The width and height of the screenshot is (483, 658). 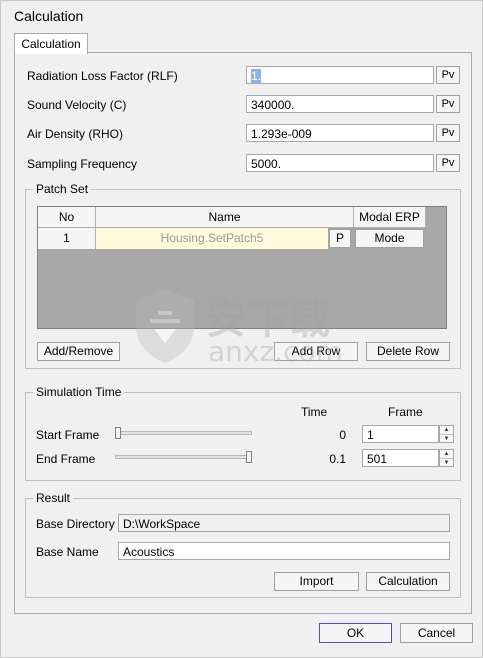 I want to click on delete-row-button: Delete Row, so click(x=408, y=351).